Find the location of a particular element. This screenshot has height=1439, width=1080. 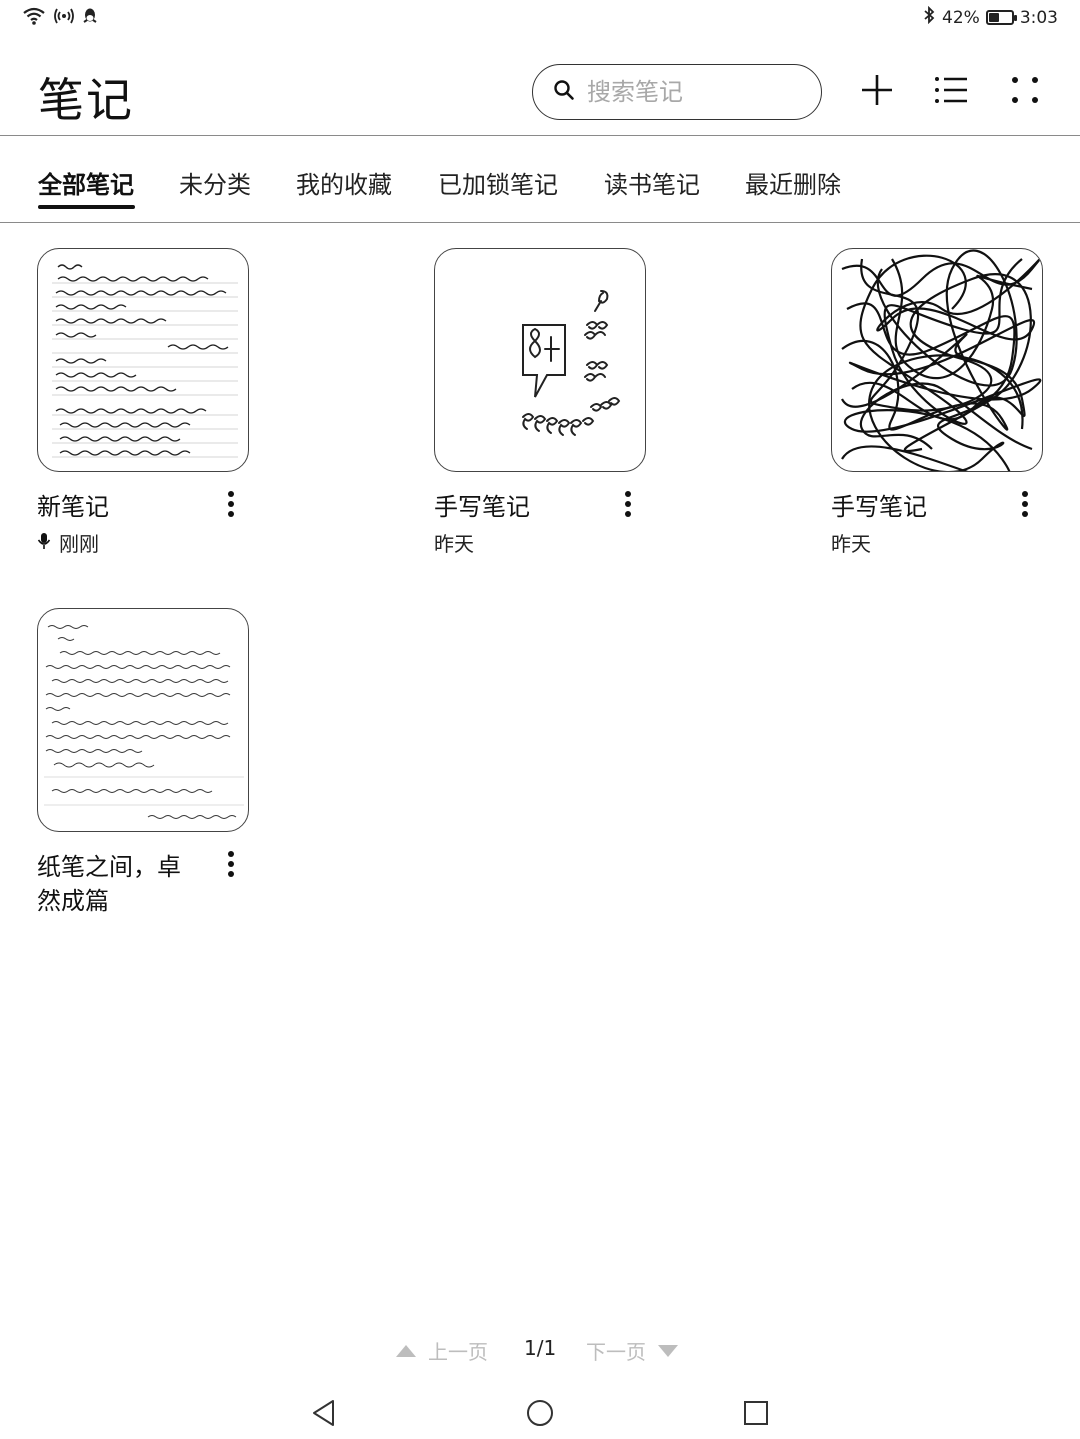

next-page-button: 下一页 is located at coordinates (632, 1350).